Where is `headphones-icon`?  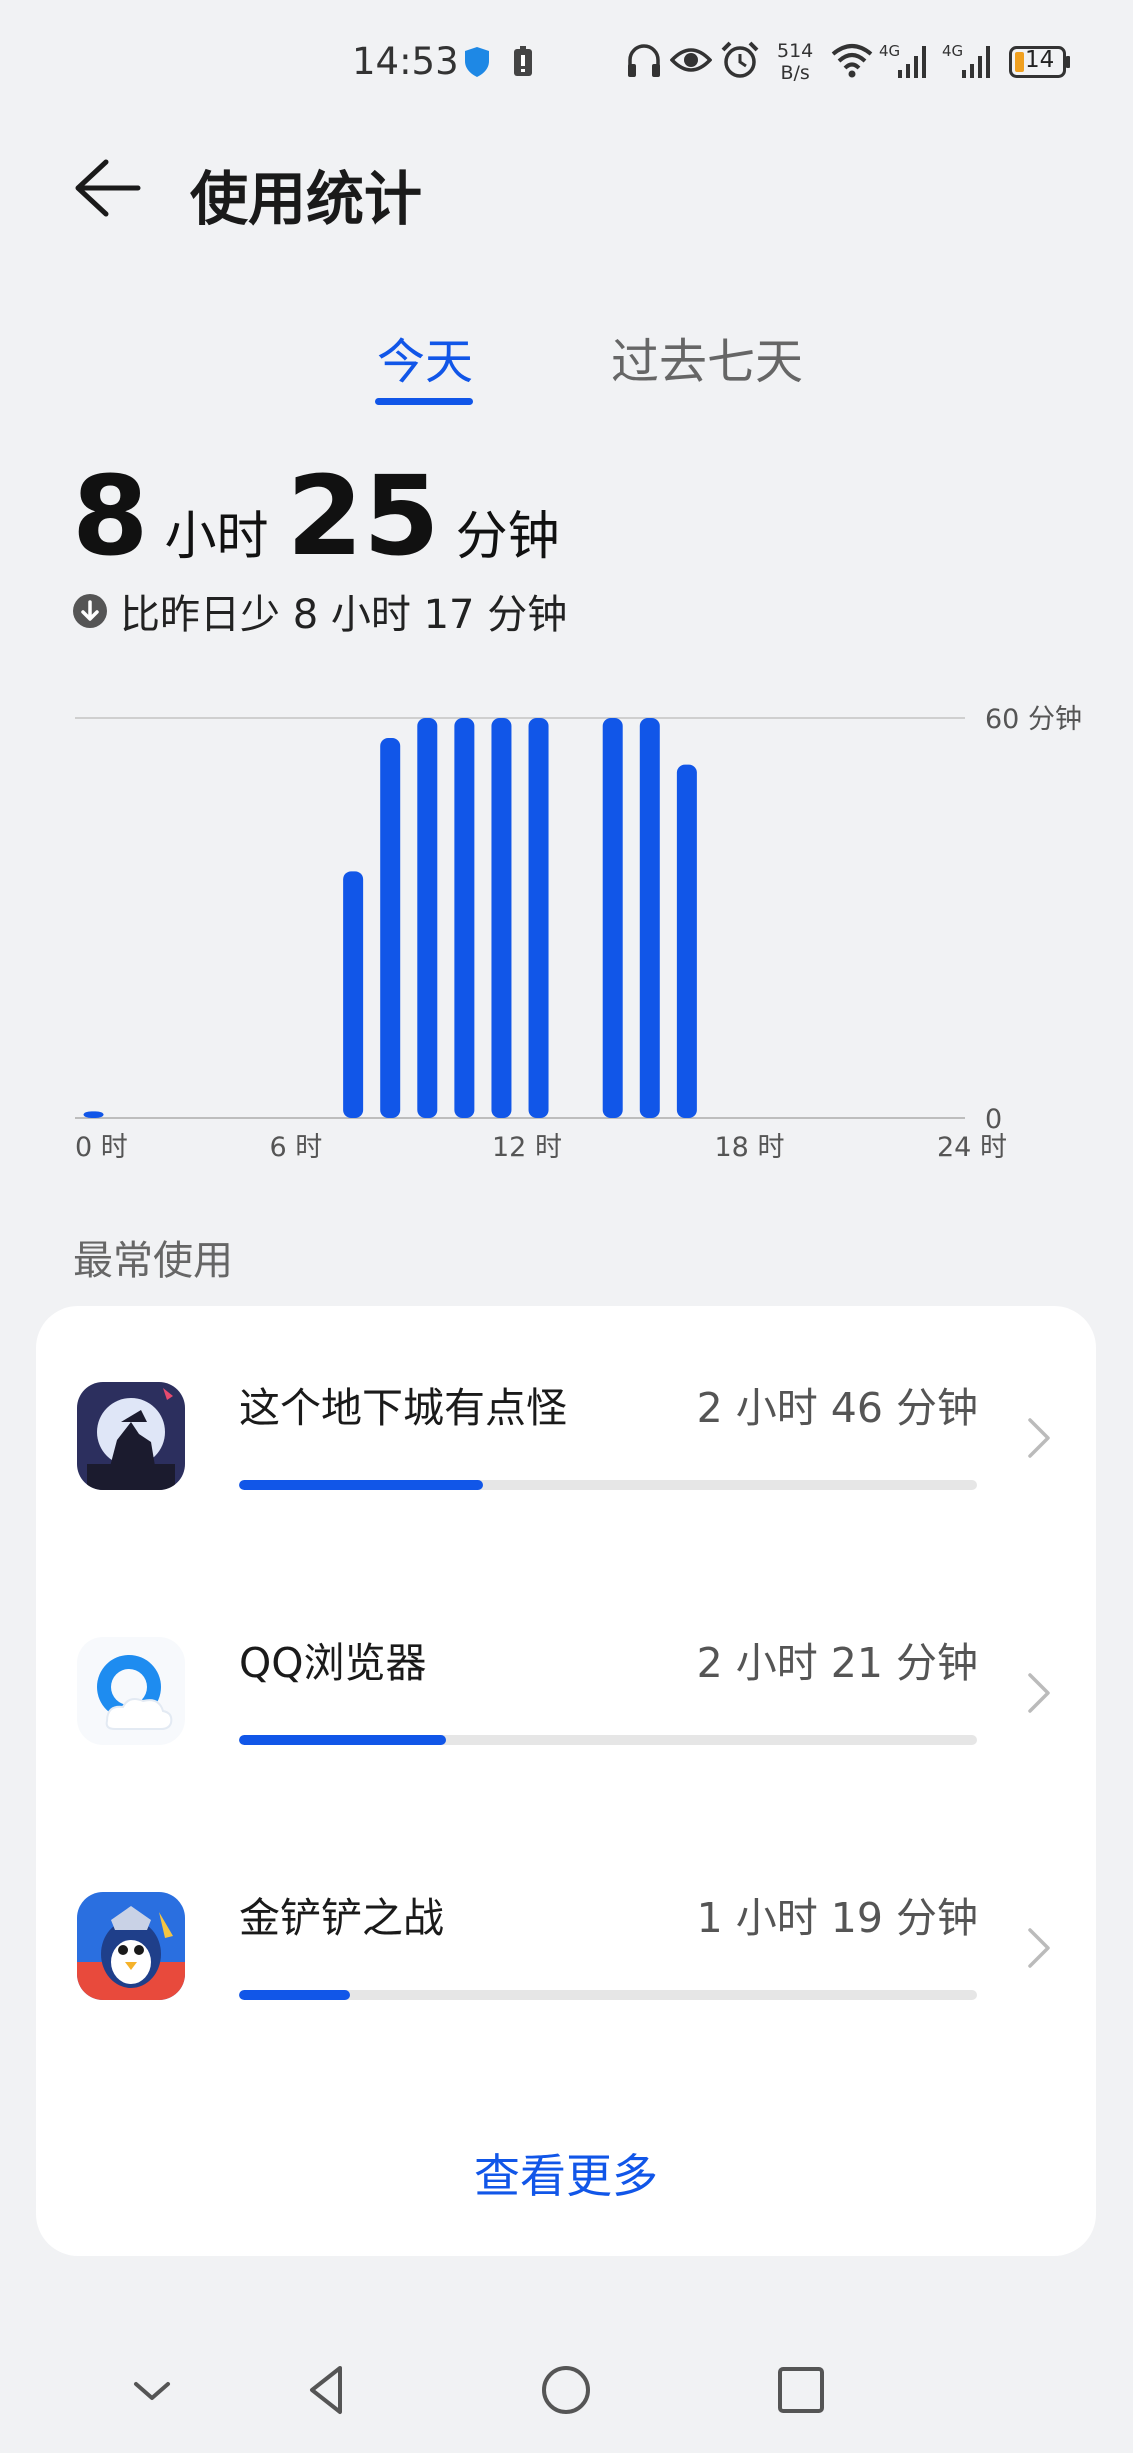
headphones-icon is located at coordinates (644, 60).